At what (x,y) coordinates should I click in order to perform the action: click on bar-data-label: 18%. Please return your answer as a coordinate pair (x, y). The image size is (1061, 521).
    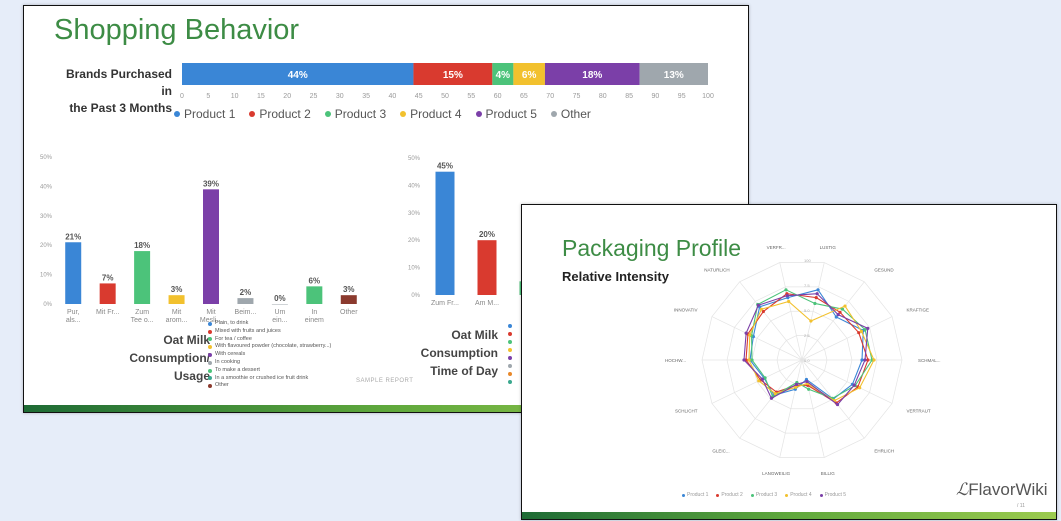
    Looking at the image, I should click on (142, 245).